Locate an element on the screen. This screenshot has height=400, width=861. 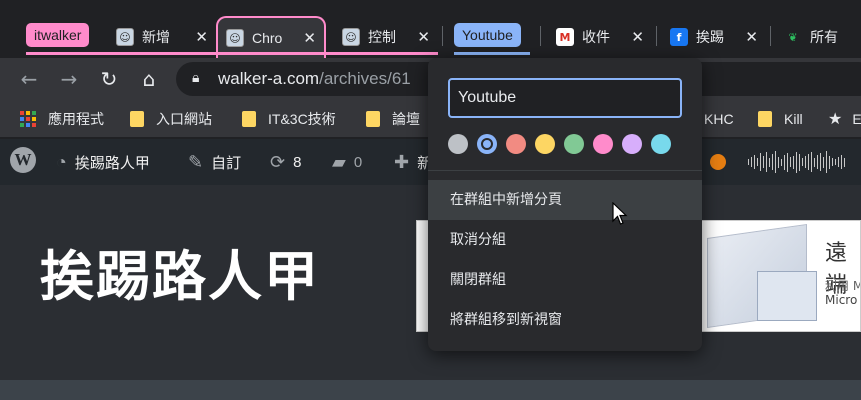
group-underline-youtube is located at coordinates (492, 53).